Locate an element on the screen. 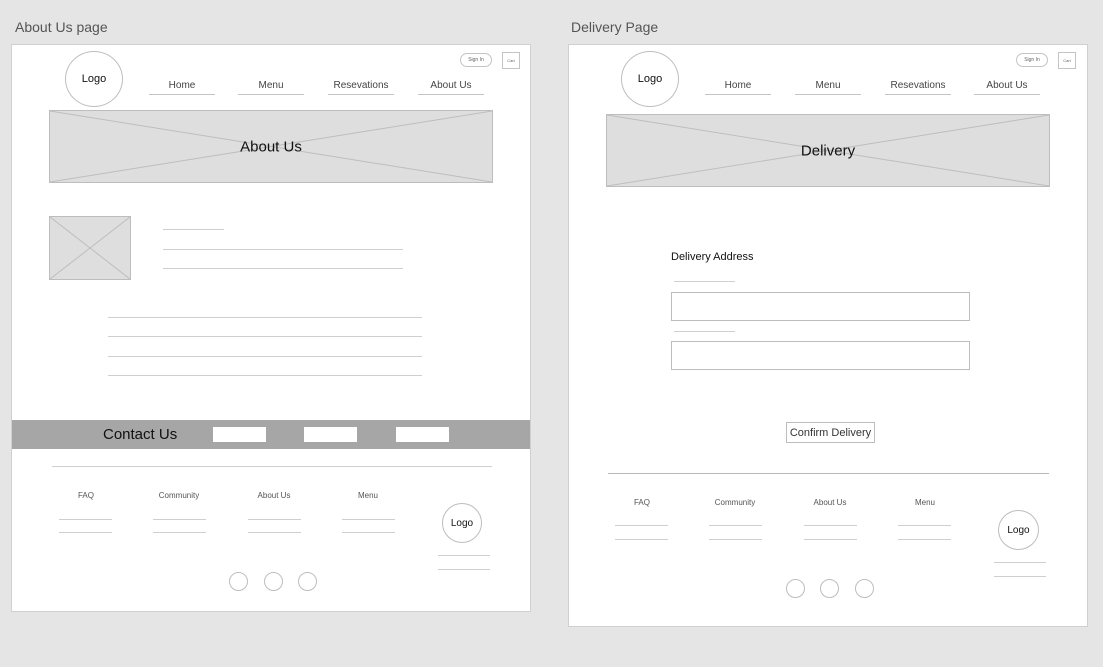  address-line-2-input is located at coordinates (820, 355).